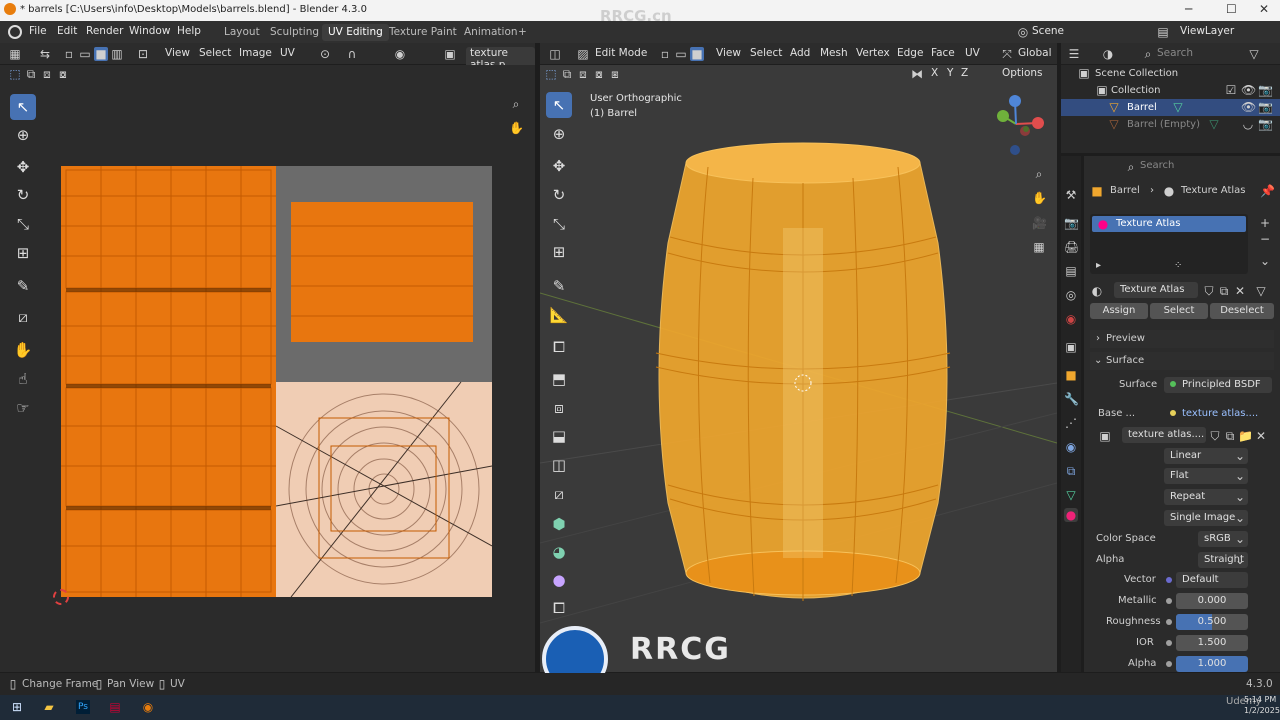 The height and width of the screenshot is (720, 1280). What do you see at coordinates (423, 32) in the screenshot?
I see `tab-texture-paint: Texture Paint` at bounding box center [423, 32].